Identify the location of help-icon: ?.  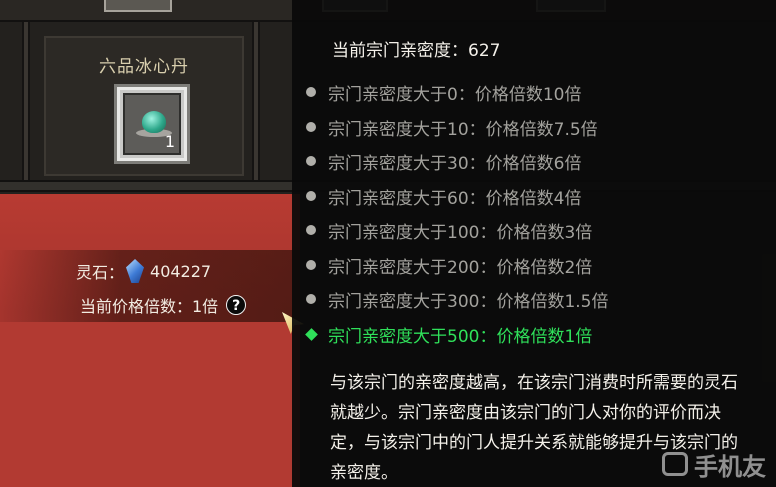
(236, 305).